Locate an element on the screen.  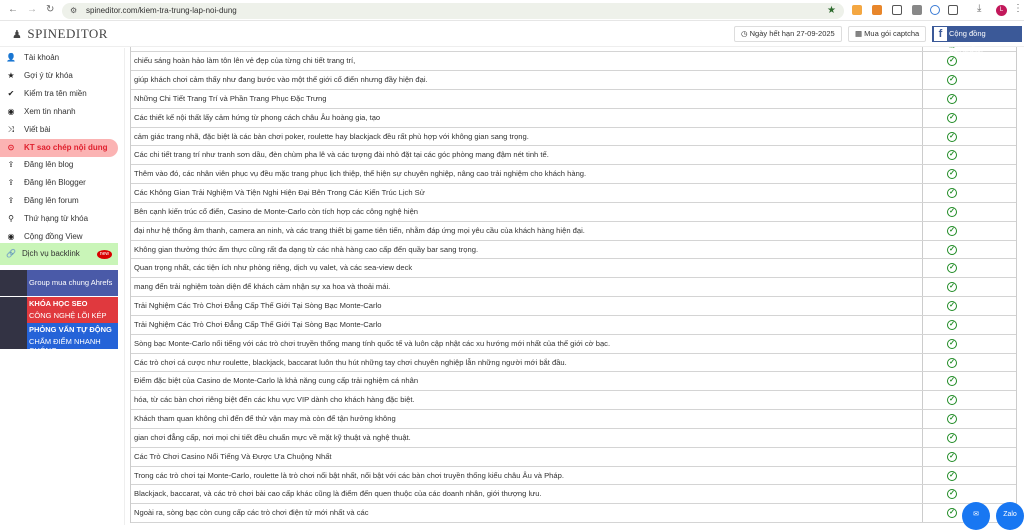
sidebar-item: ⚲ Thứ hạng từ khóa is located at coordinates (59, 219).